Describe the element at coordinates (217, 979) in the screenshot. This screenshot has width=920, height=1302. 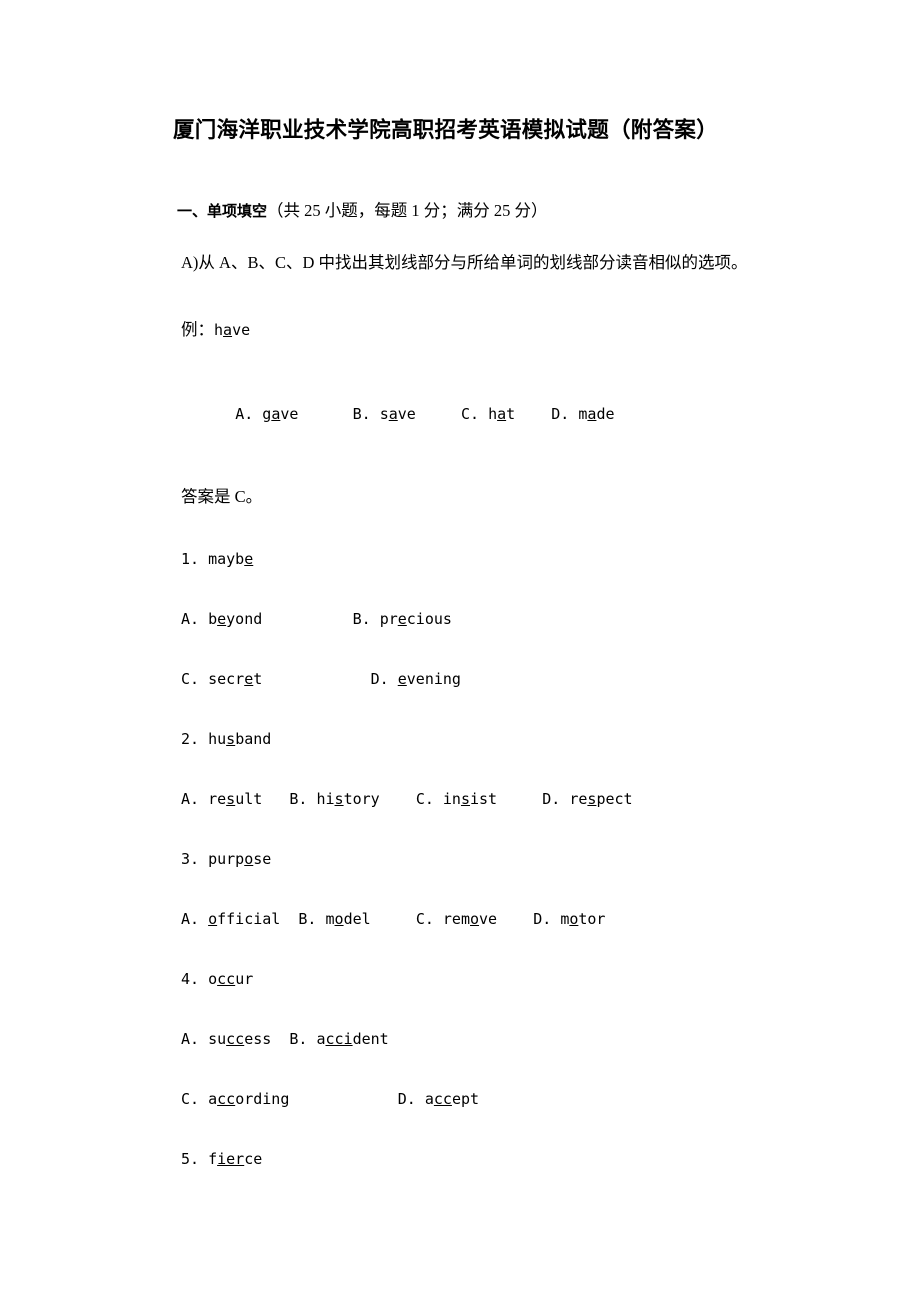
I see `question-stem-4: 4. occur` at that location.